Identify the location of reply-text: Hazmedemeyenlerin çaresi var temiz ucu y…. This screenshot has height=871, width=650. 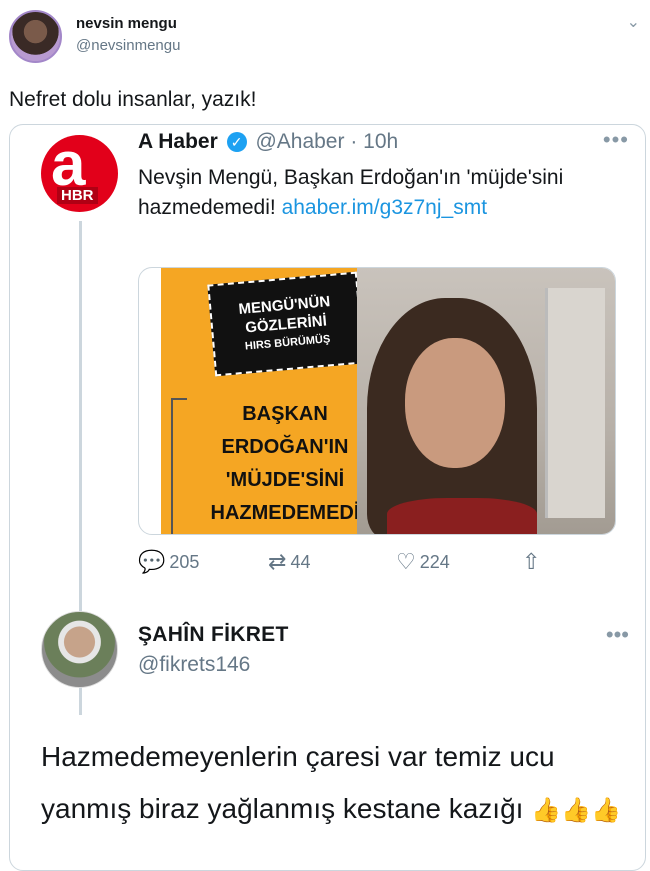
(336, 784).